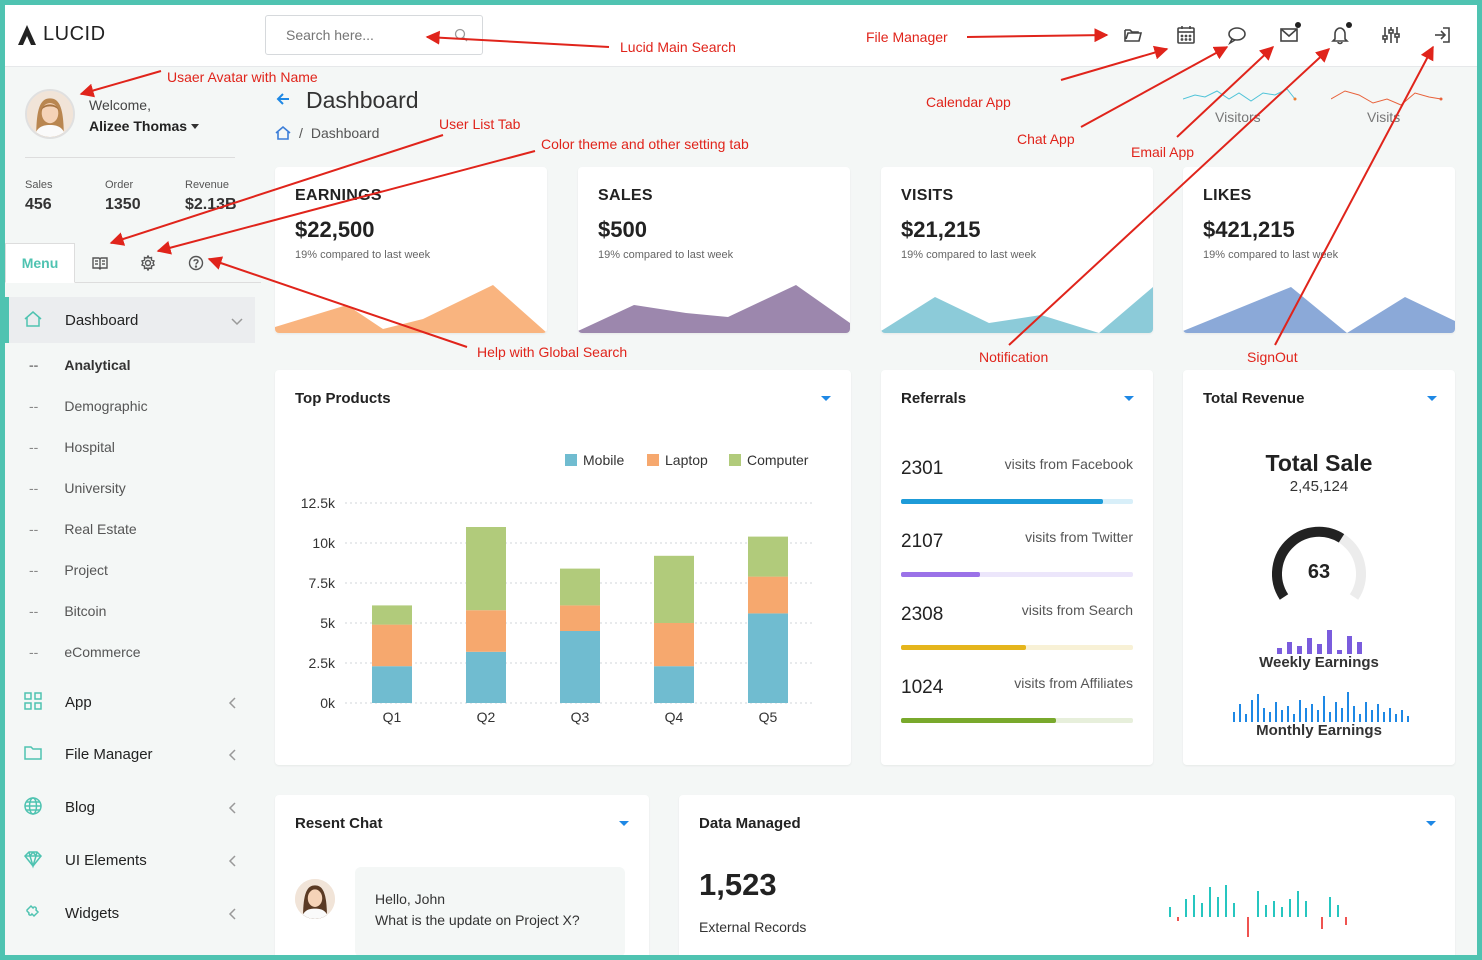 The height and width of the screenshot is (960, 1482). Describe the element at coordinates (941, 229) in the screenshot. I see `kpi-value: $21,215` at that location.